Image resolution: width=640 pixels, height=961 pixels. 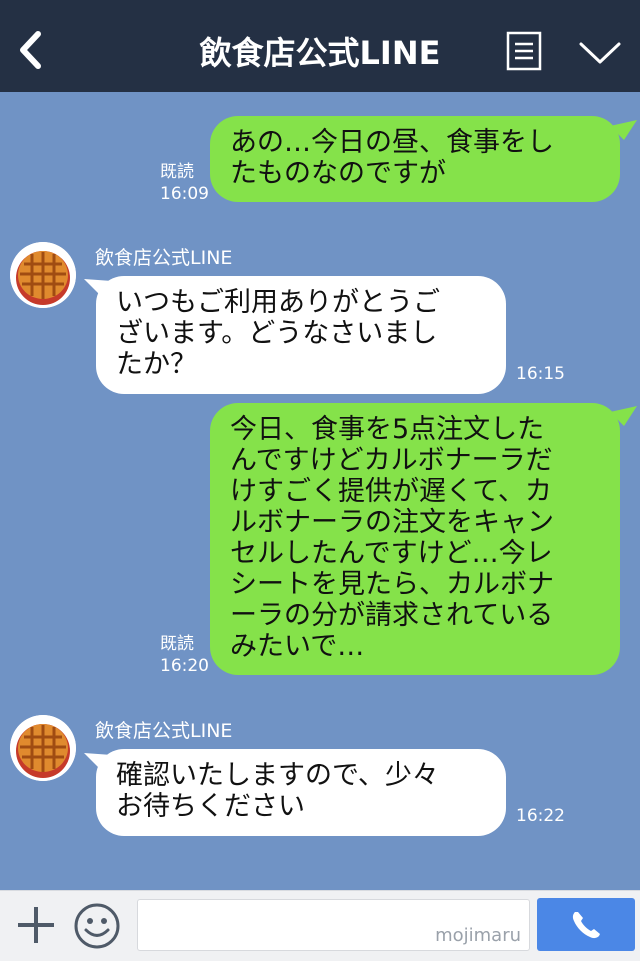 What do you see at coordinates (320, 53) in the screenshot?
I see `chat-title: 飲食店公式LINE` at bounding box center [320, 53].